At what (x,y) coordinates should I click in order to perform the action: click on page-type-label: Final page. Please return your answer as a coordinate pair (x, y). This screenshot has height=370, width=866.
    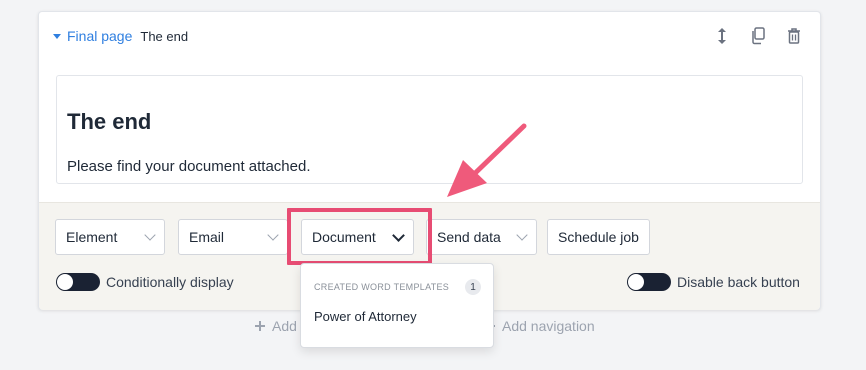
    Looking at the image, I should click on (99, 36).